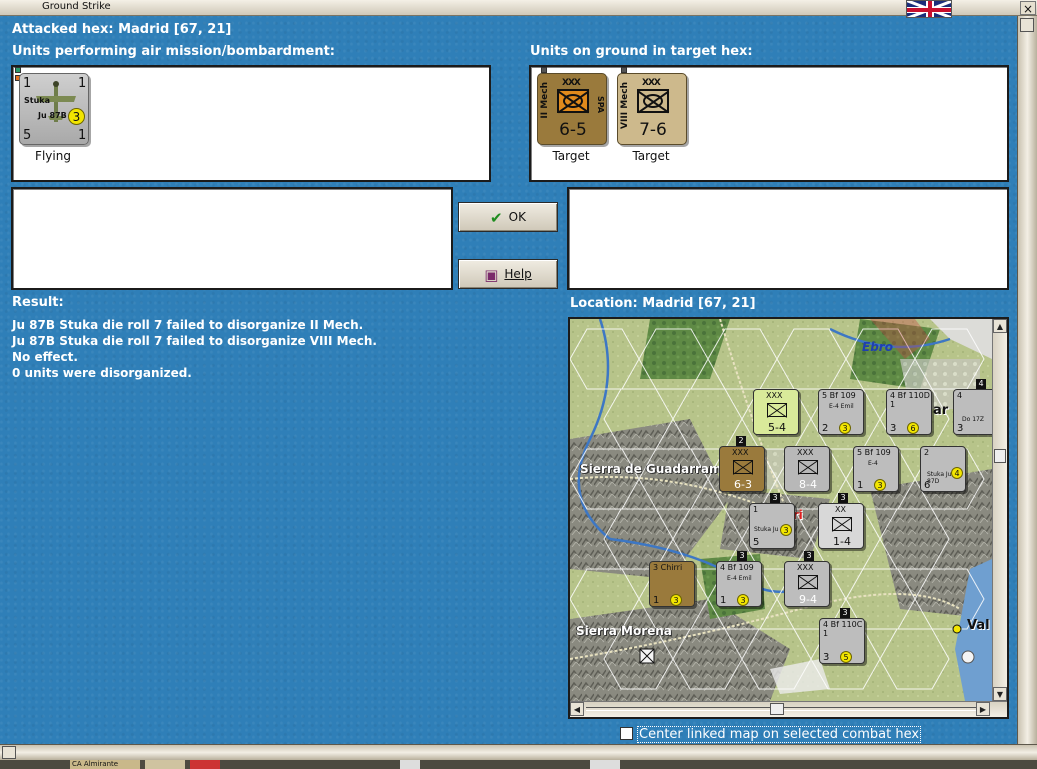 Image resolution: width=1037 pixels, height=769 pixels. Describe the element at coordinates (1000, 326) in the screenshot. I see `scroll-up-icon: ▲` at that location.